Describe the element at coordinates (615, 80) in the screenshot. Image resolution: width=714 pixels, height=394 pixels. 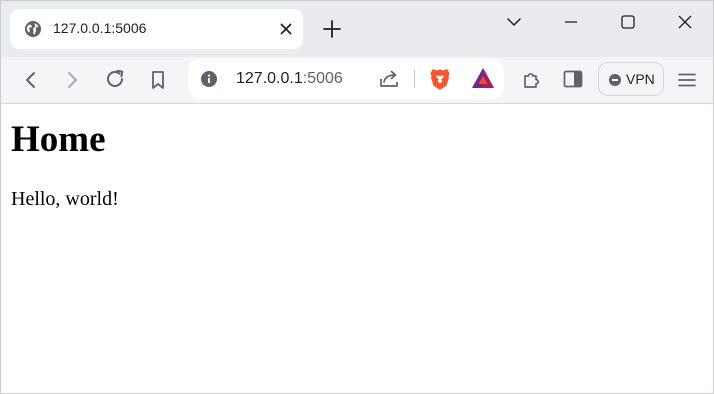
I see `vpn-status-icon` at that location.